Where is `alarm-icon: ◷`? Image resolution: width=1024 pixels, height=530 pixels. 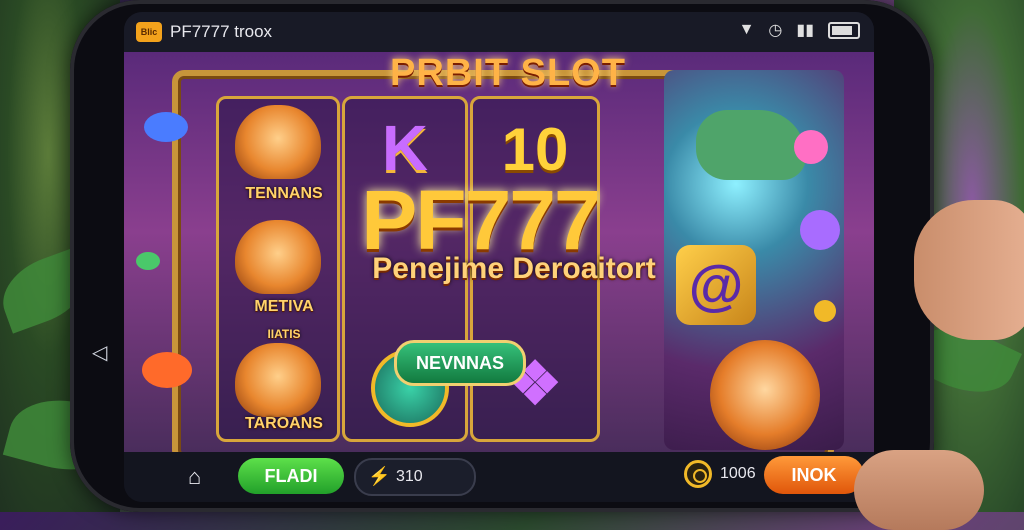 alarm-icon: ◷ is located at coordinates (775, 30).